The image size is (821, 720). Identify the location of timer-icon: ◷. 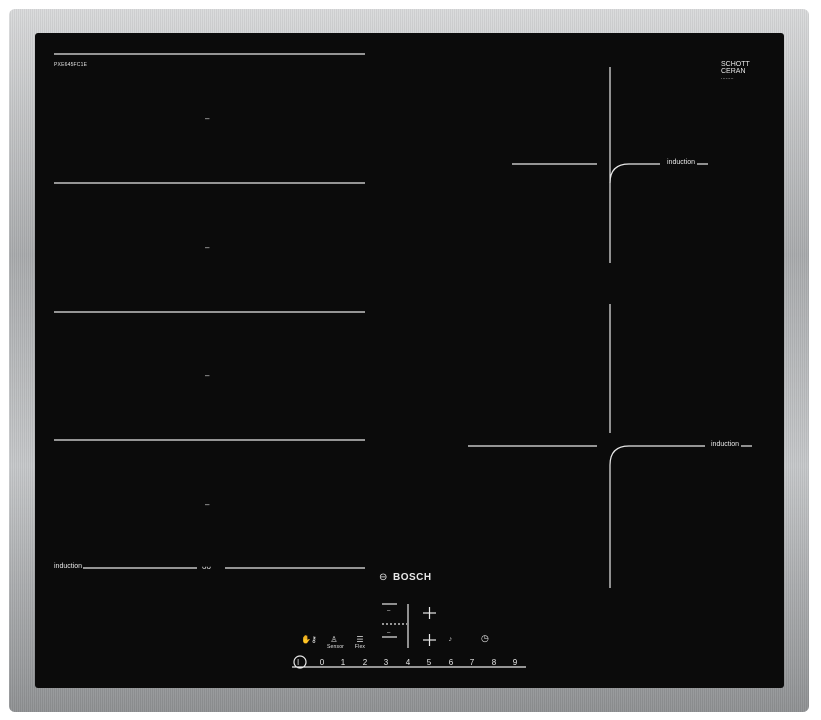
(485, 638).